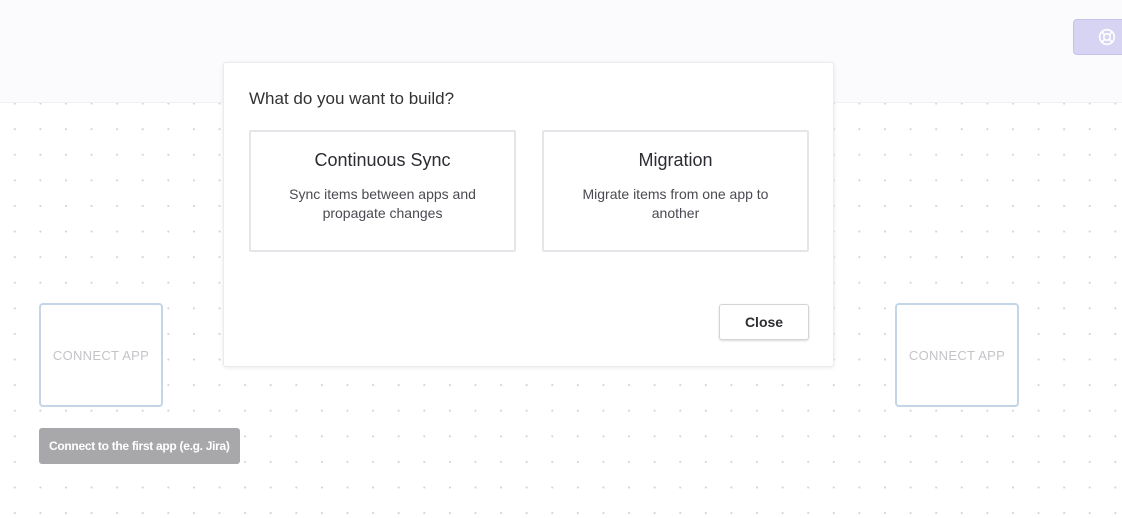 The image size is (1122, 518). Describe the element at coordinates (1107, 37) in the screenshot. I see `lifebuoy-icon` at that location.